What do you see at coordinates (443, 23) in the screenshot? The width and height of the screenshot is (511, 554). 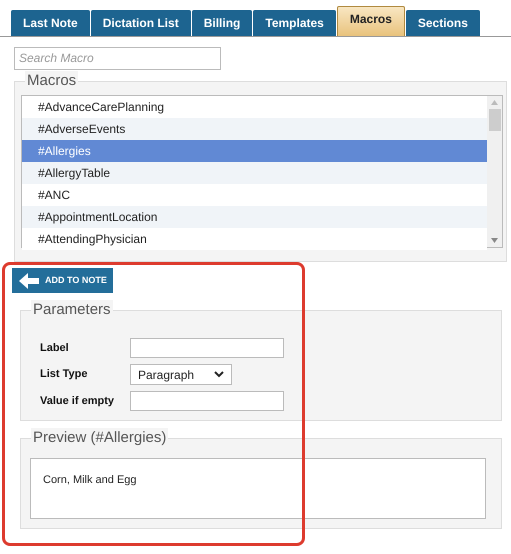 I see `tab: Sections` at bounding box center [443, 23].